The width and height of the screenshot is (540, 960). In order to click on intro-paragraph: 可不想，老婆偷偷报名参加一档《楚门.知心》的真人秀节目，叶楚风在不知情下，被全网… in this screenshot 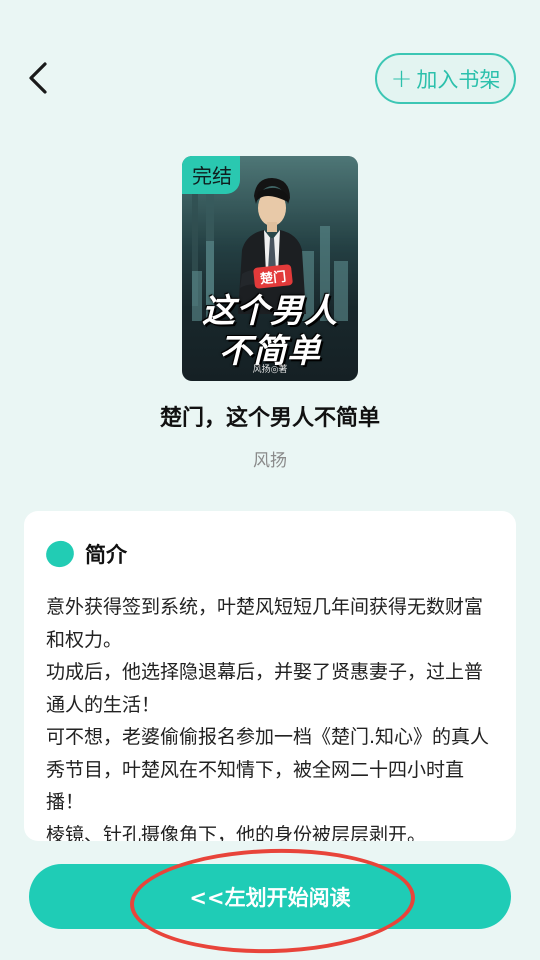, I will do `click(268, 769)`.